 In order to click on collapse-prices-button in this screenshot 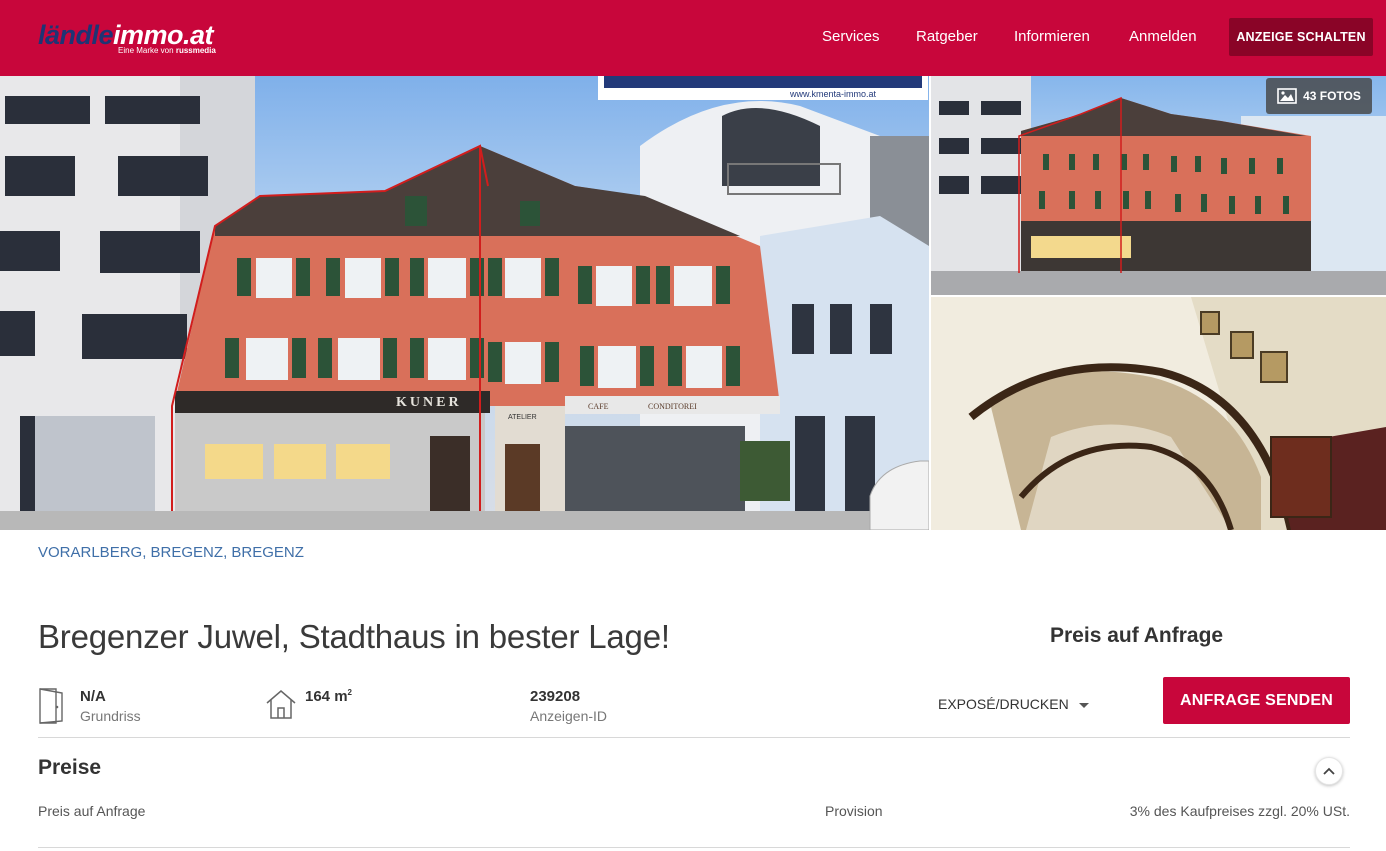, I will do `click(1329, 771)`.